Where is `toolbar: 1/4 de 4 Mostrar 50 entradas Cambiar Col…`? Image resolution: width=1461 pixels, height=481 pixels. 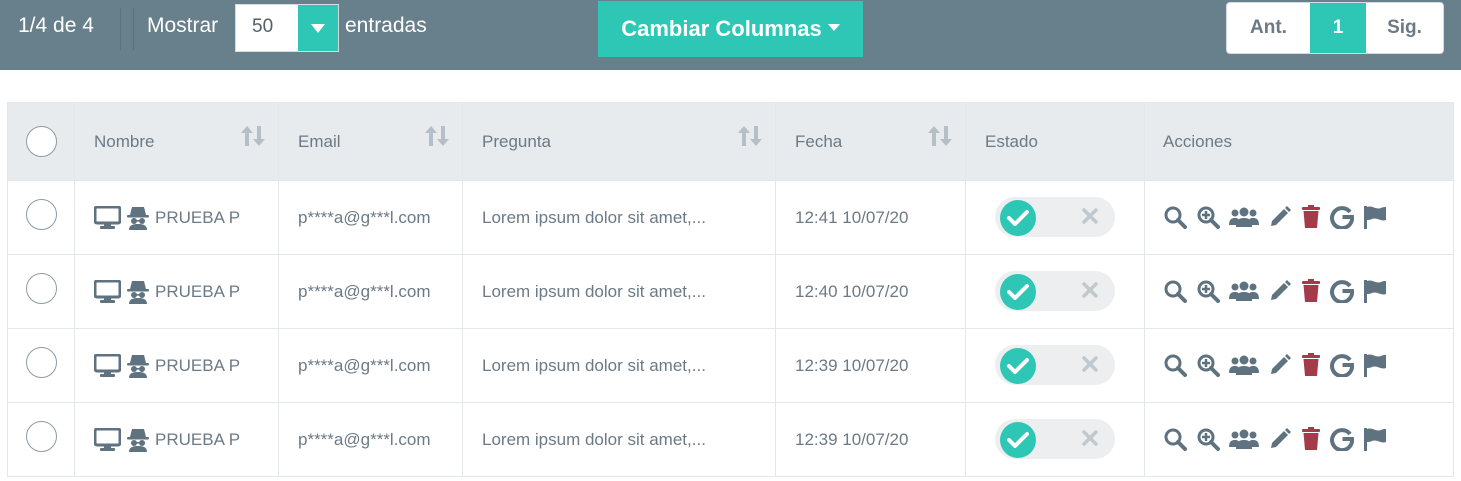 toolbar: 1/4 de 4 Mostrar 50 entradas Cambiar Col… is located at coordinates (730, 35).